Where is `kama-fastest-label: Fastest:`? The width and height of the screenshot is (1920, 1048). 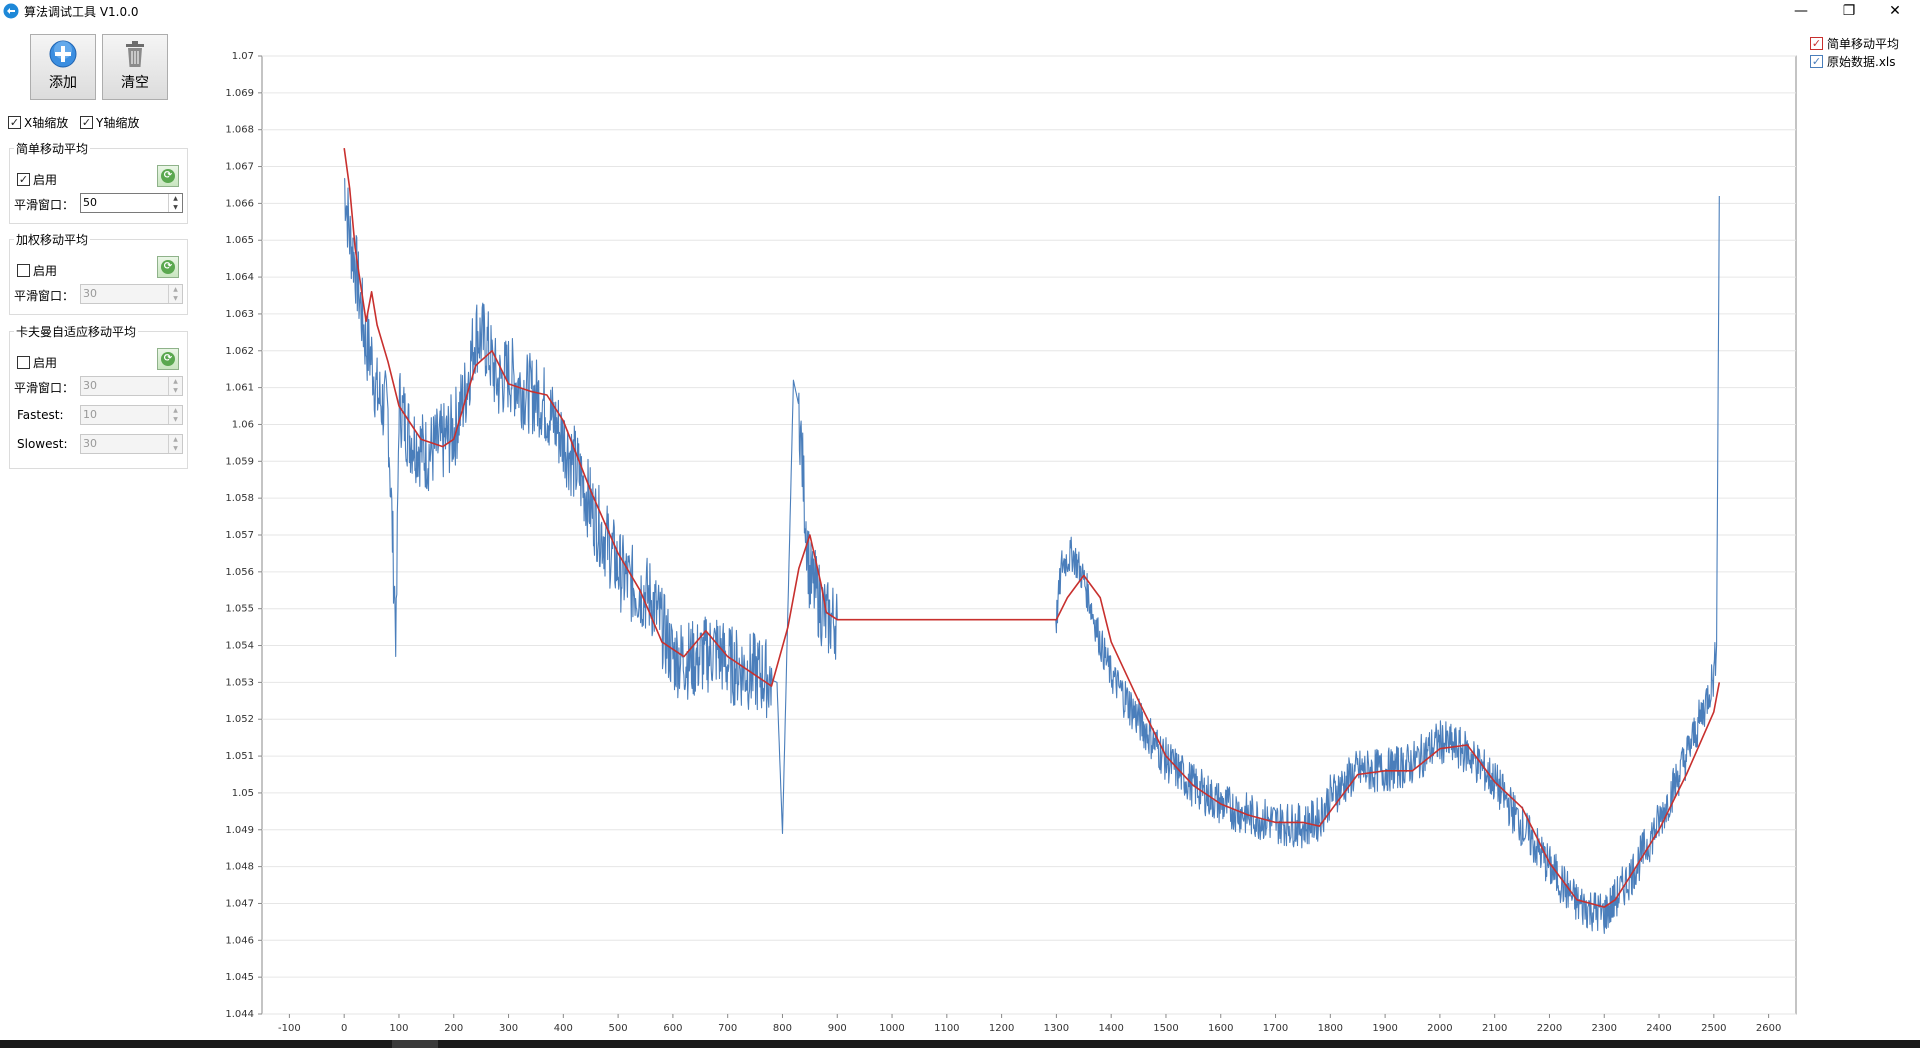
kama-fastest-label: Fastest: is located at coordinates (40, 415).